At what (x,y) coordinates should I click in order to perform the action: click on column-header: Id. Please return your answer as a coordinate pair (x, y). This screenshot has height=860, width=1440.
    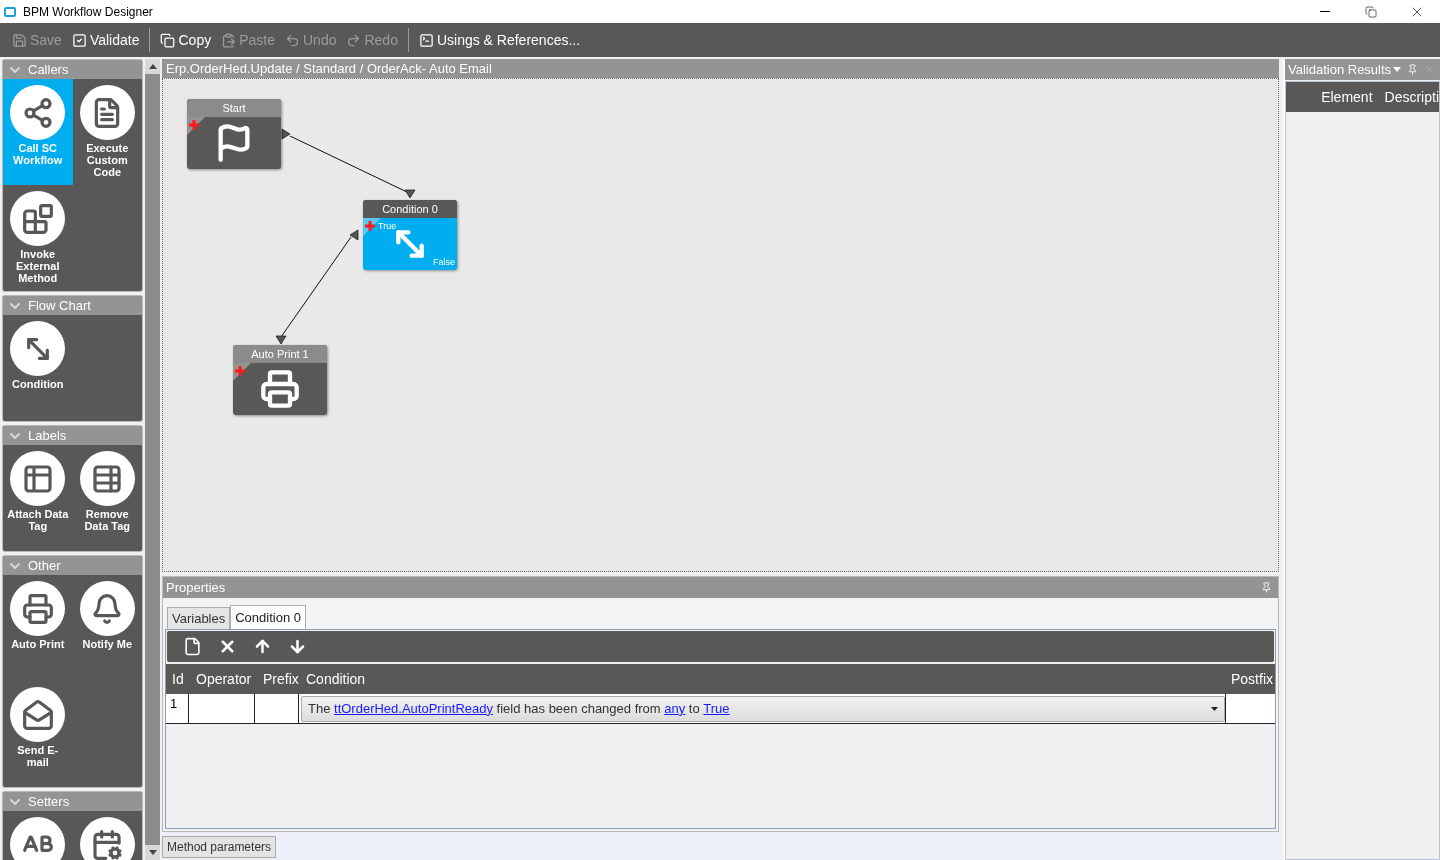
    Looking at the image, I should click on (178, 679).